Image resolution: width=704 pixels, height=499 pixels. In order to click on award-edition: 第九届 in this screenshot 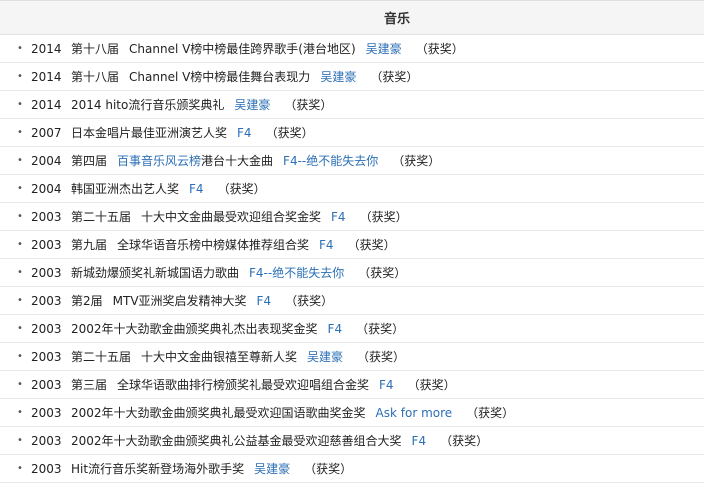, I will do `click(89, 245)`.